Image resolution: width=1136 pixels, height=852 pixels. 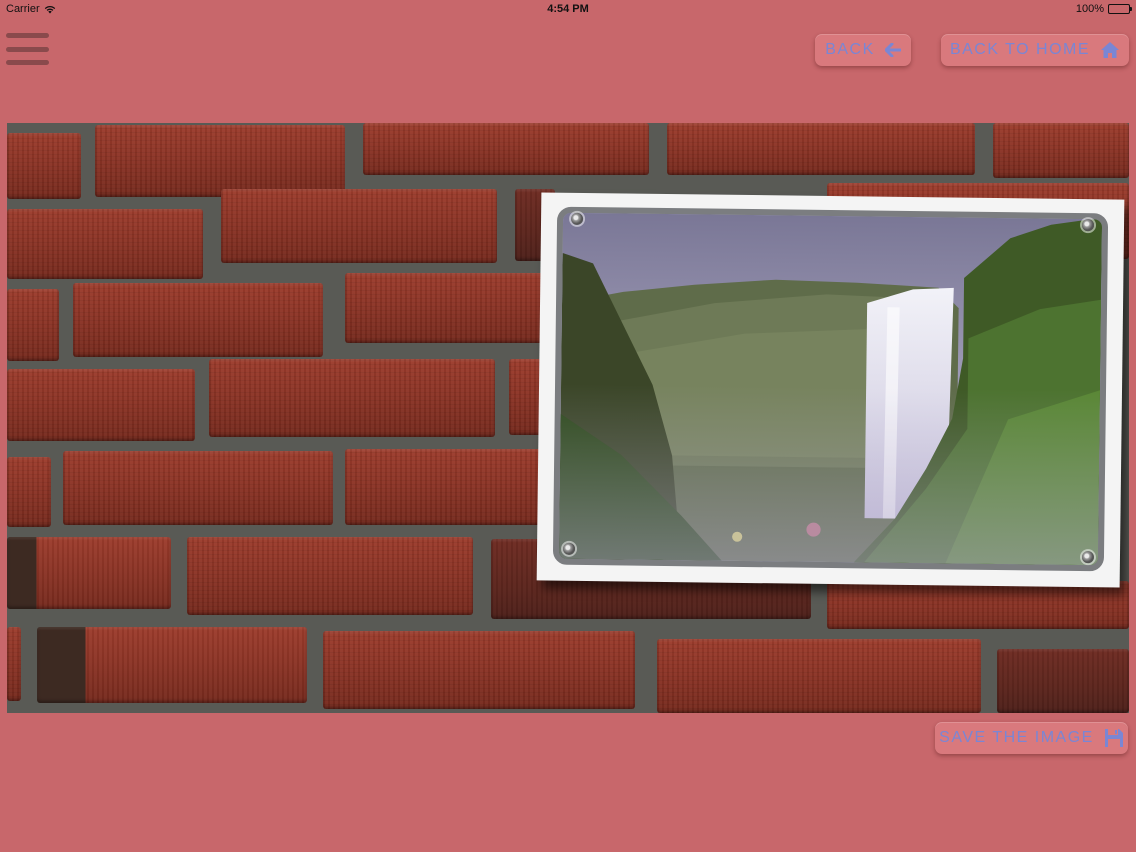 I want to click on back-to-home-label: BACK TO HOME, so click(x=1020, y=49).